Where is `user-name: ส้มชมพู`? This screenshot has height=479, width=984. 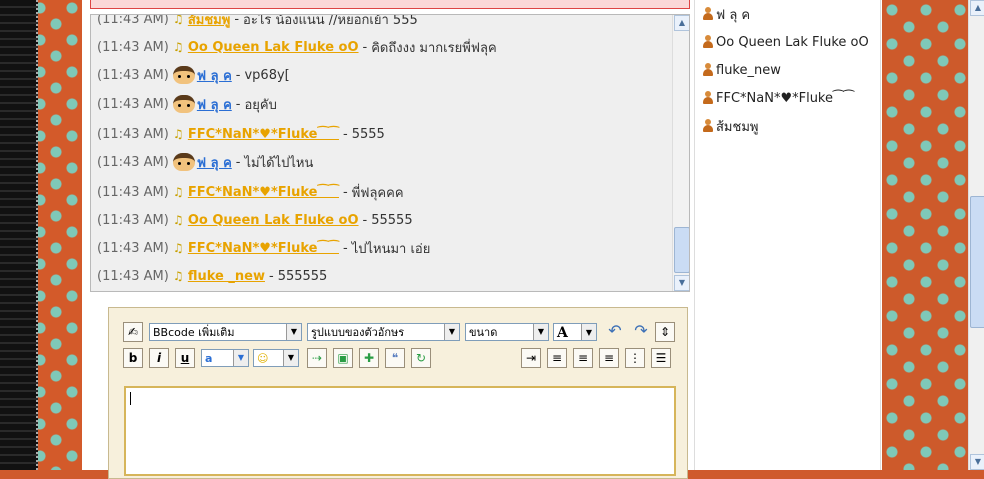 user-name: ส้มชมพู is located at coordinates (737, 127).